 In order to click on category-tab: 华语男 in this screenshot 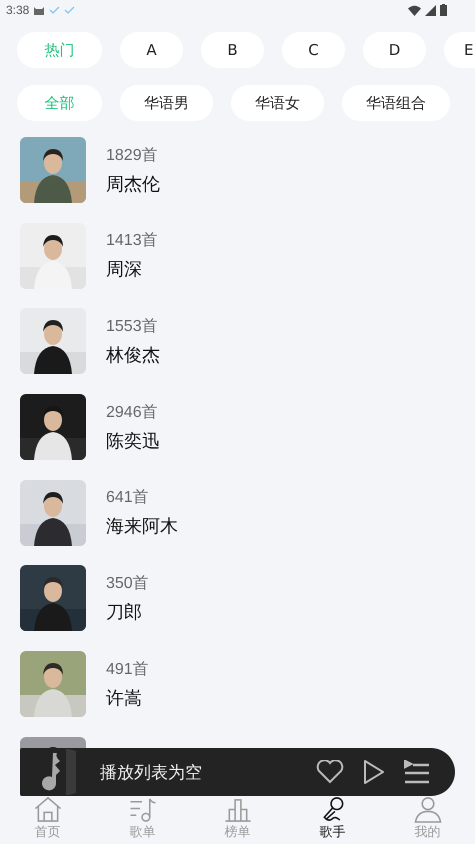, I will do `click(166, 103)`.